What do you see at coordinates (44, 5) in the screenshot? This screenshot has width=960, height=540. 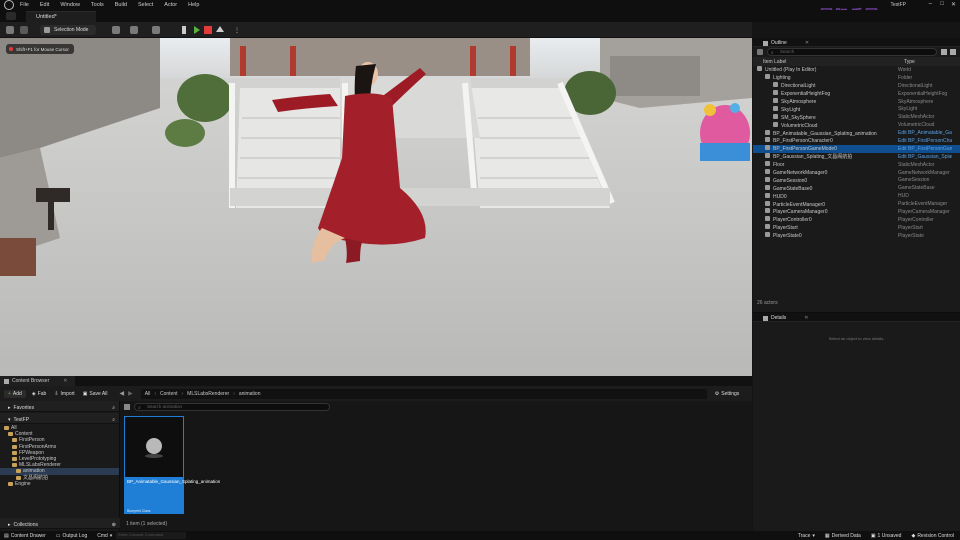 I see `menu-edit: Edit` at bounding box center [44, 5].